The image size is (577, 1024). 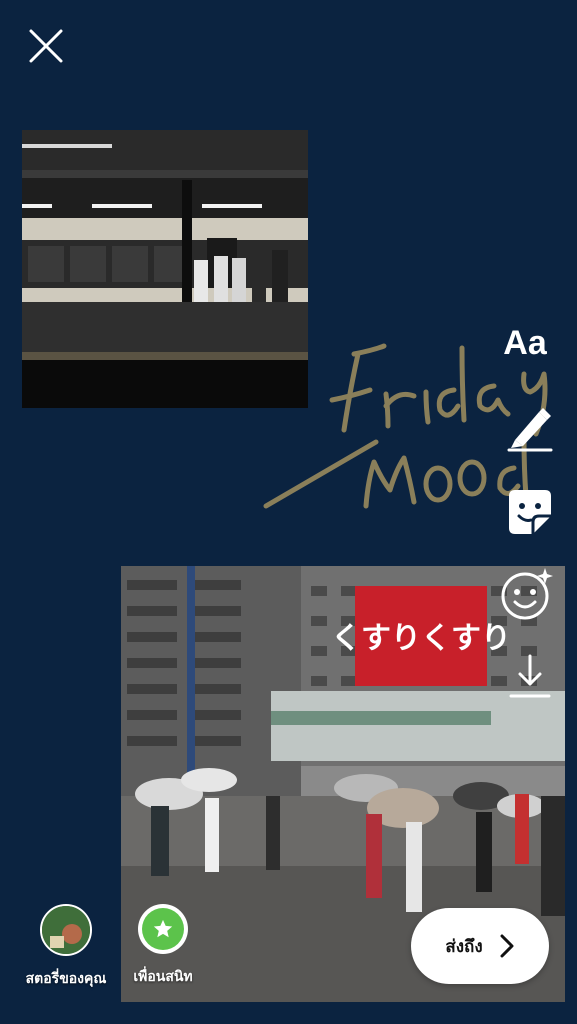 I want to click on sticker-tool-button, so click(x=530, y=512).